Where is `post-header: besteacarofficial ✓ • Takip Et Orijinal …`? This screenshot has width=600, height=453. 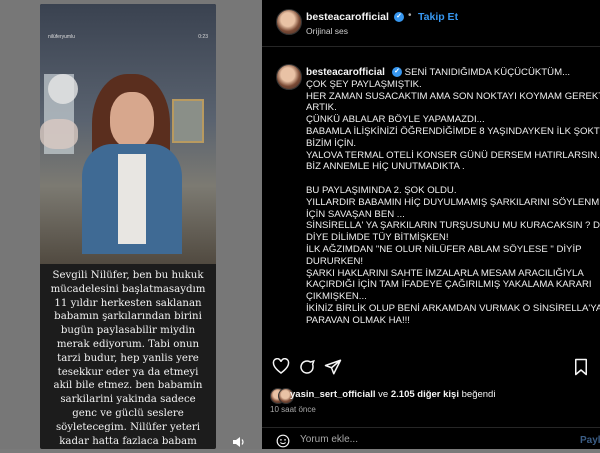 post-header: besteacarofficial ✓ • Takip Et Orijinal … is located at coordinates (431, 23).